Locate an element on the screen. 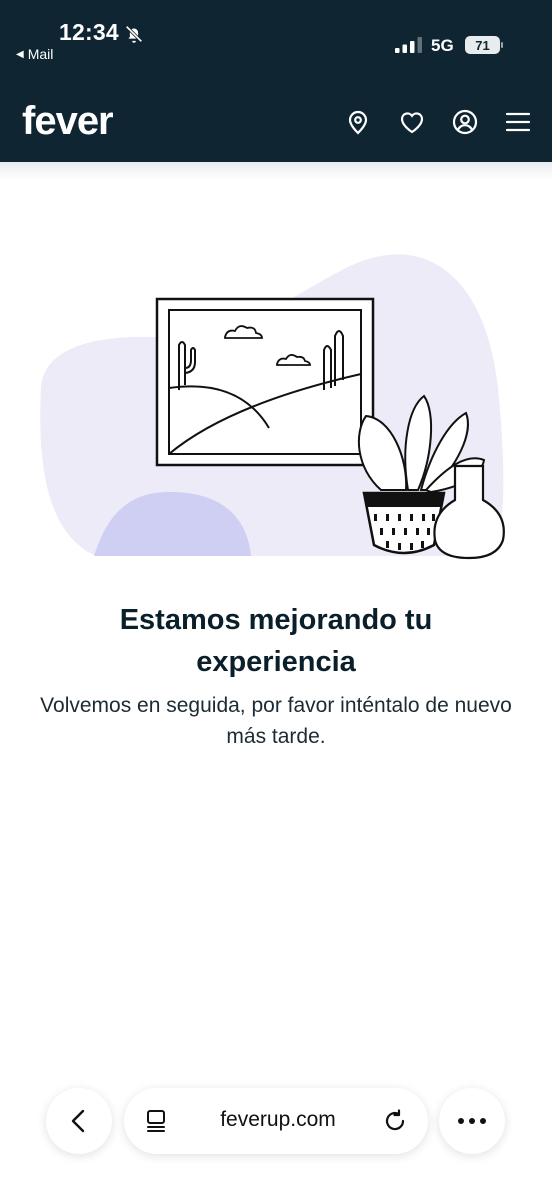 The image size is (552, 1200). more-icon is located at coordinates (472, 1121).